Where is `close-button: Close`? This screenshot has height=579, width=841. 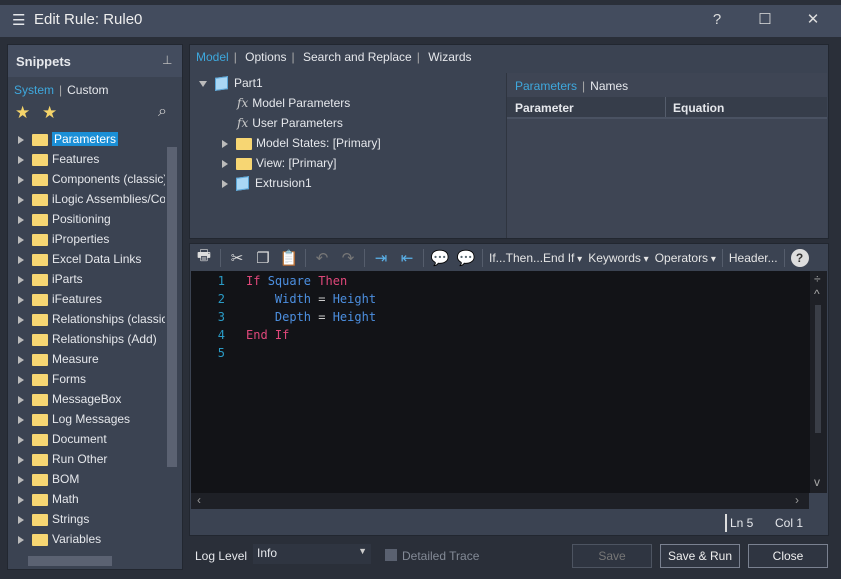 close-button: Close is located at coordinates (788, 556).